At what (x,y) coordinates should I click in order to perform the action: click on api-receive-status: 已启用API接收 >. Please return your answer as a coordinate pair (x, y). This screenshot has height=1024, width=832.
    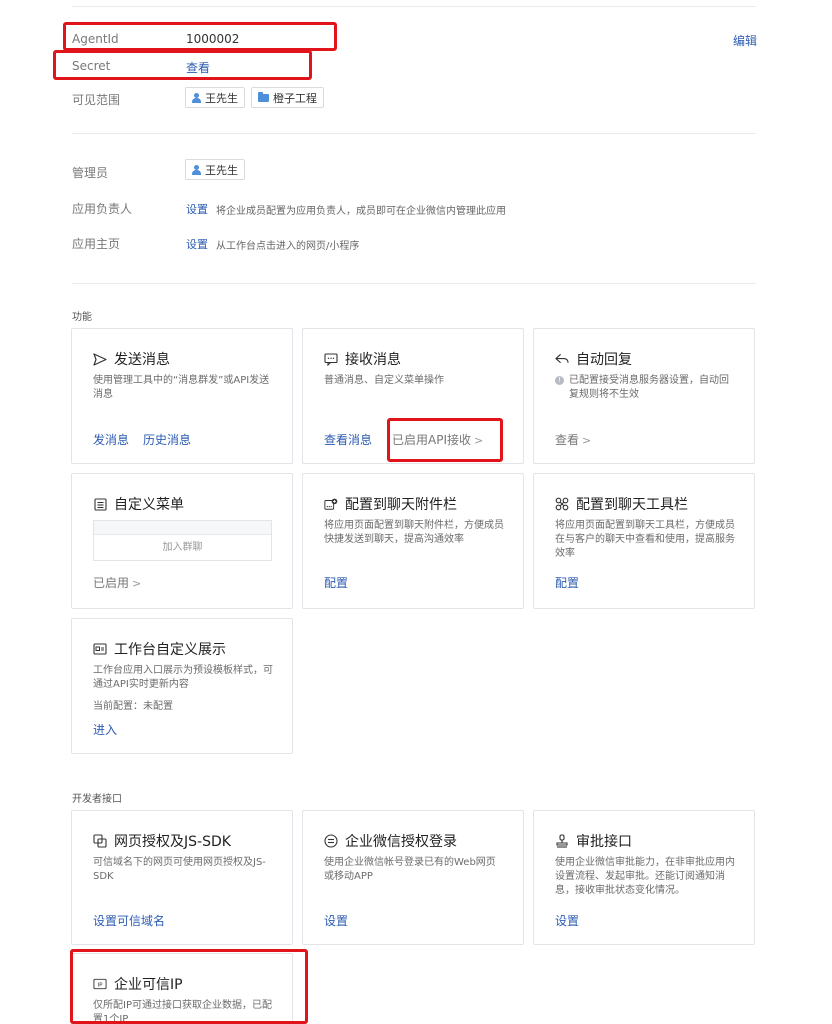
    Looking at the image, I should click on (437, 439).